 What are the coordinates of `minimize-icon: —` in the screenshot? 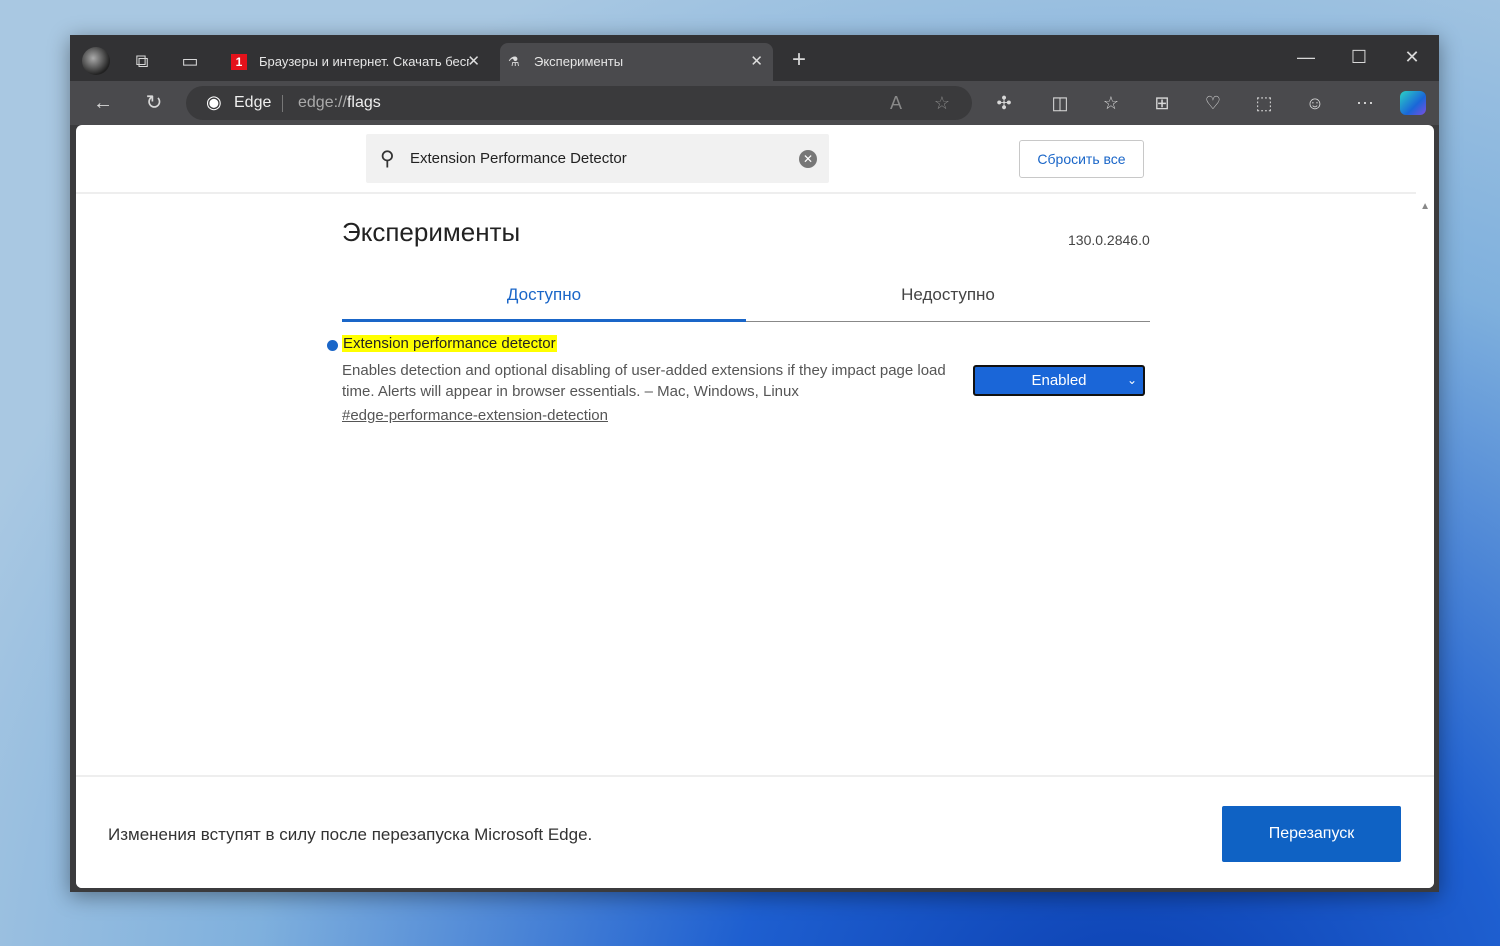 It's located at (1306, 57).